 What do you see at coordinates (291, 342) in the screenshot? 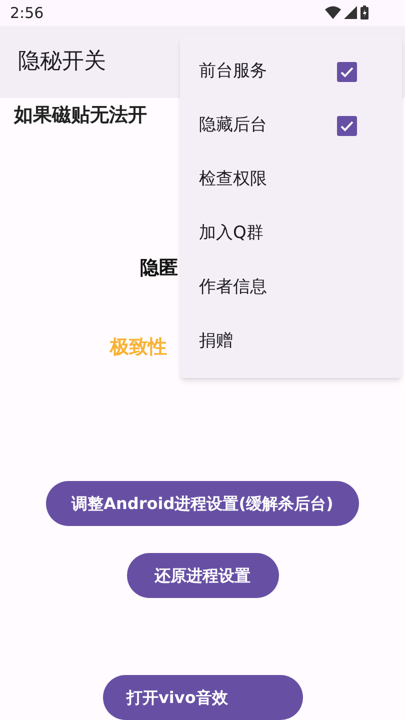
I see `menu-item: 捐赠` at bounding box center [291, 342].